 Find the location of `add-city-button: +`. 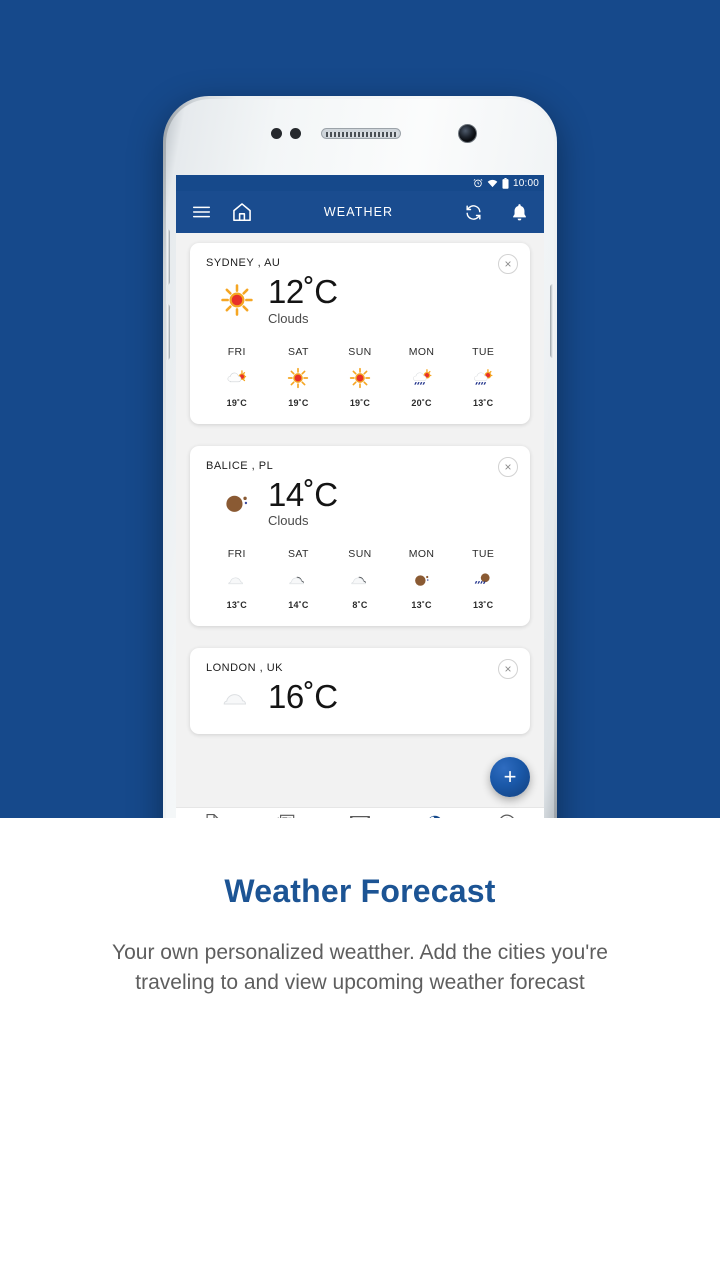

add-city-button: + is located at coordinates (510, 777).